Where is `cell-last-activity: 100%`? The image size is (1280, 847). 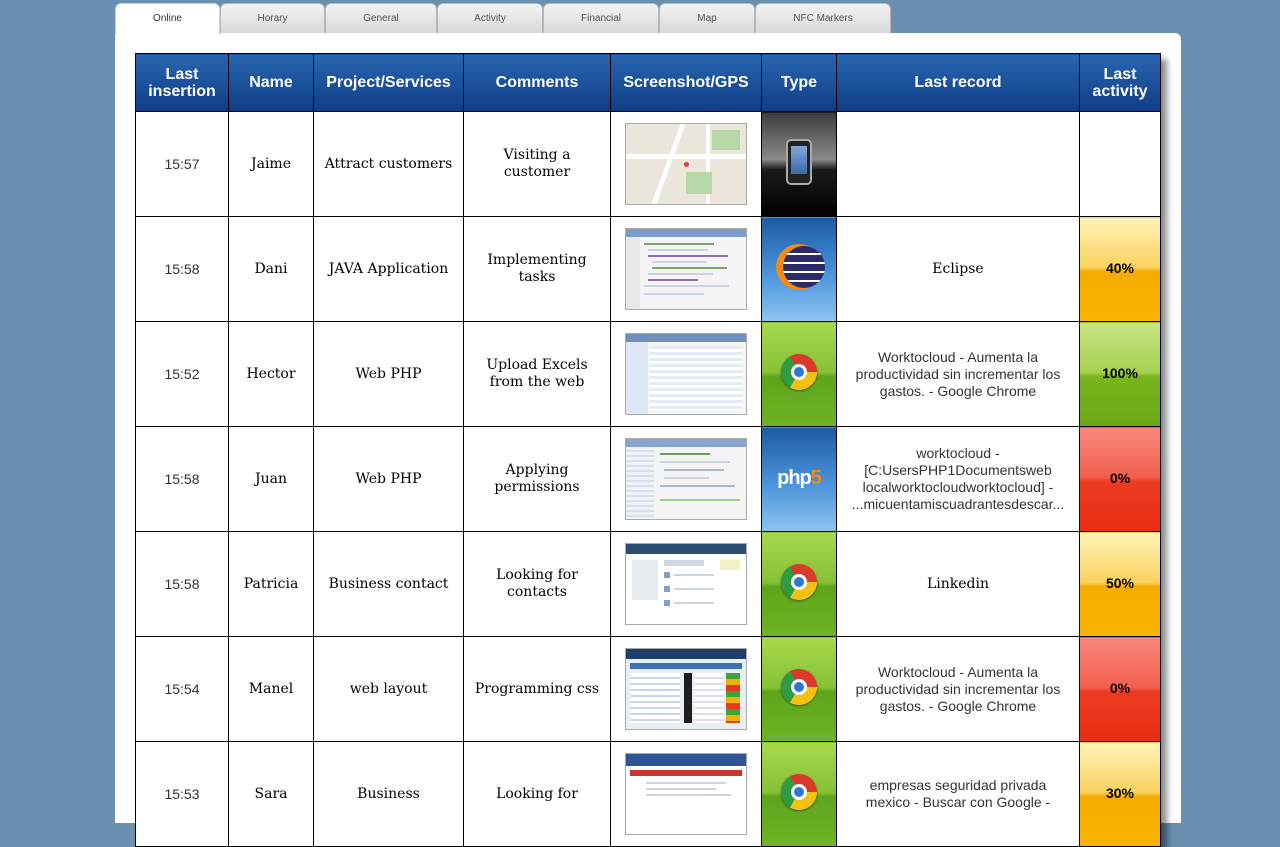
cell-last-activity: 100% is located at coordinates (1120, 374).